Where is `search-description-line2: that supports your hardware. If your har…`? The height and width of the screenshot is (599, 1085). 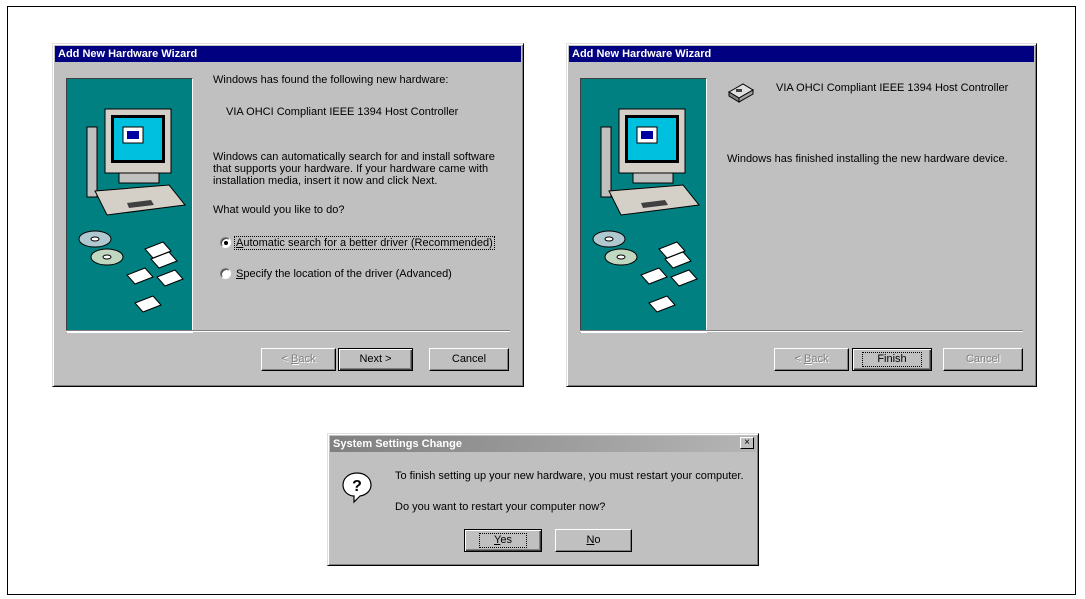 search-description-line2: that supports your hardware. If your har… is located at coordinates (351, 169).